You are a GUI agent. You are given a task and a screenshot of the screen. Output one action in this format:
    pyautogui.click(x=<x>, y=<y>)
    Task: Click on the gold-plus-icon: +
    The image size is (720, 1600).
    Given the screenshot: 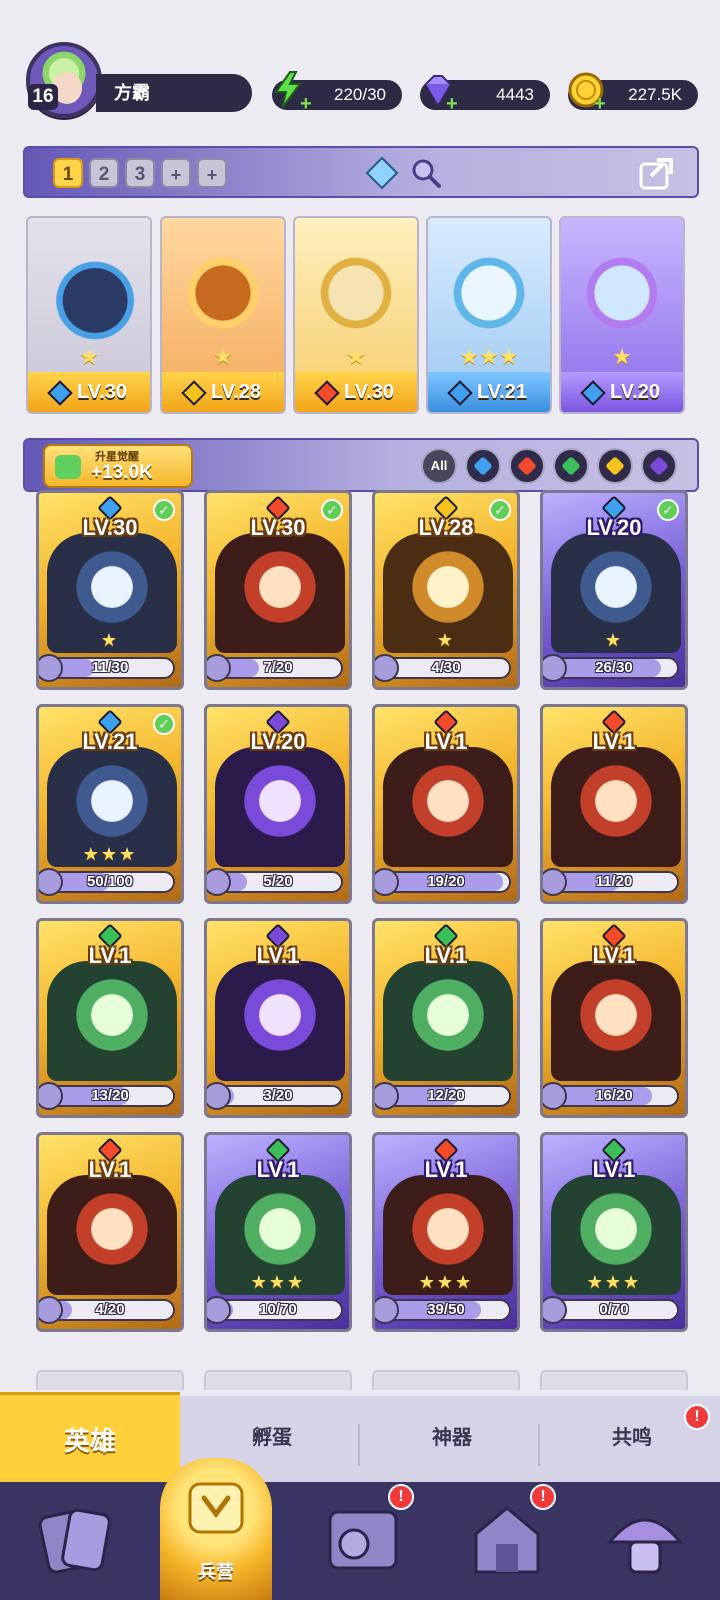 What is the action you would take?
    pyautogui.click(x=602, y=104)
    